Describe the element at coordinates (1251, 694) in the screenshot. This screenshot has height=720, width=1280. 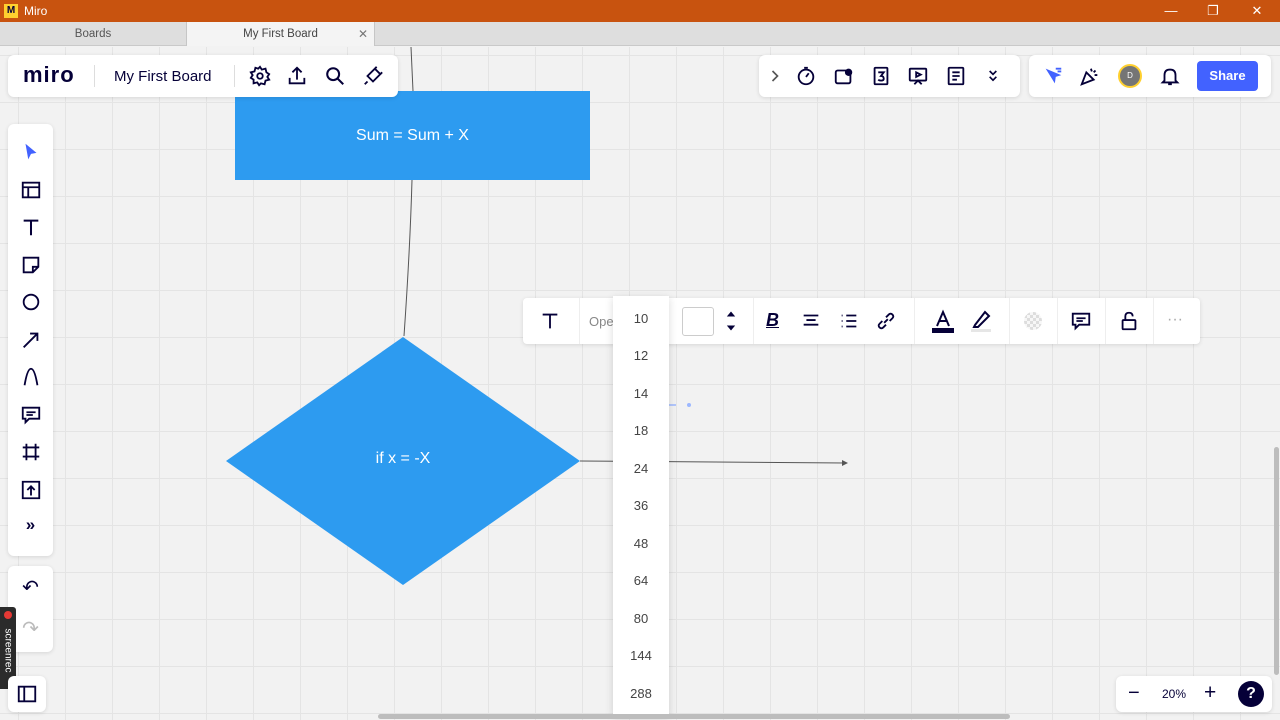
I see `help-button: ?` at that location.